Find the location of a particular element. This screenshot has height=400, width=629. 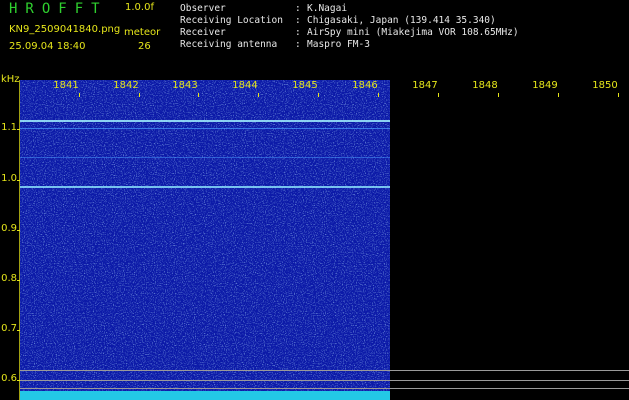

y-tick-label: 0.7 is located at coordinates (9, 328).